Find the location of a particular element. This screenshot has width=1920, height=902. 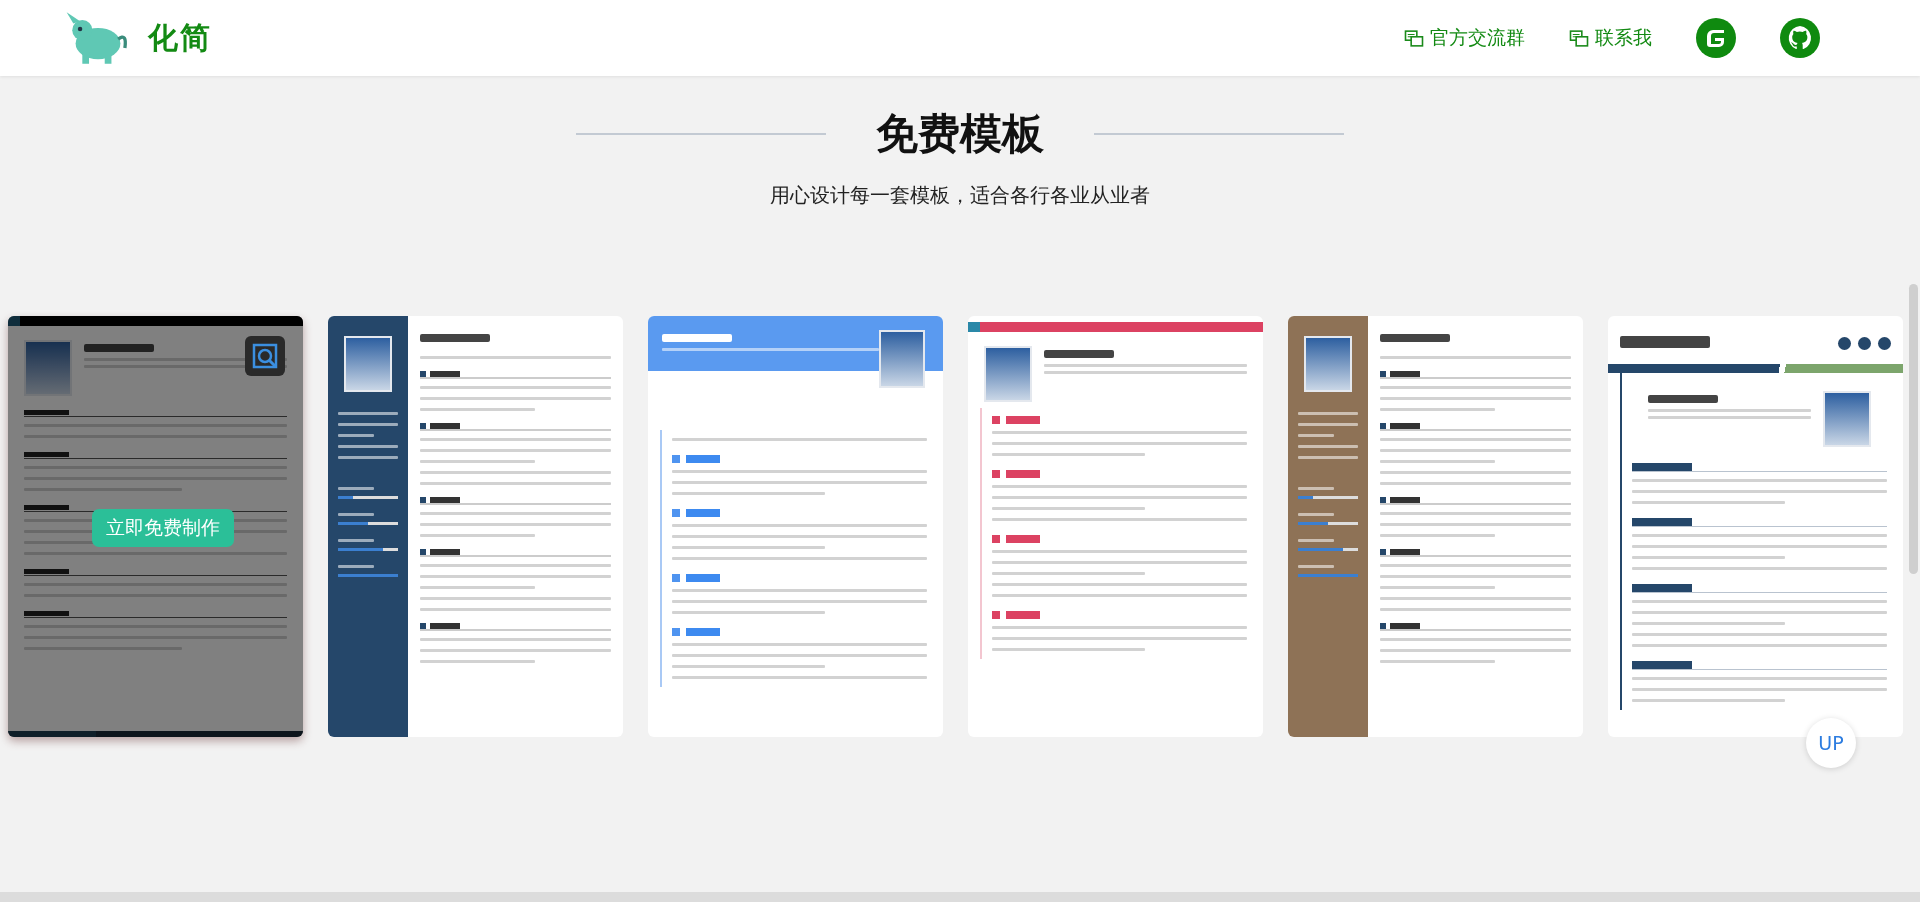

github-icon is located at coordinates (1800, 38).